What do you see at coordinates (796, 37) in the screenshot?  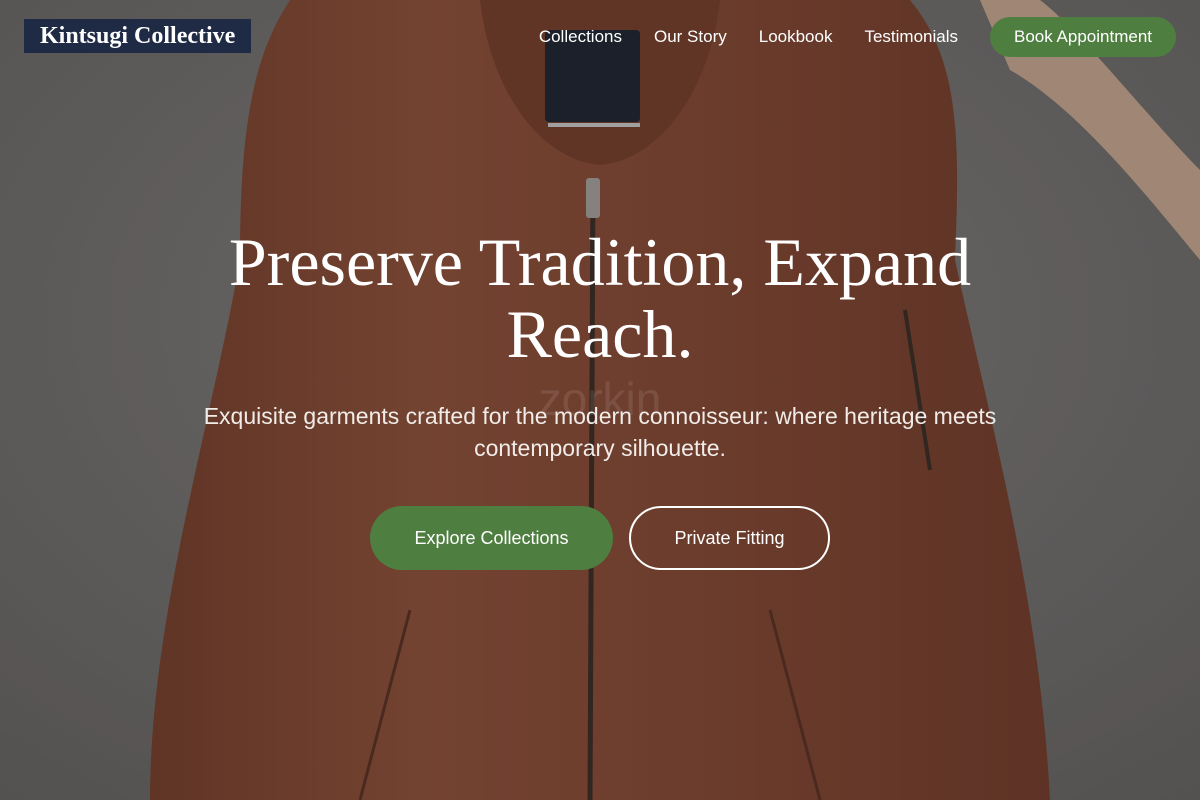 I see `nav-link-lookbook: Lookbook` at bounding box center [796, 37].